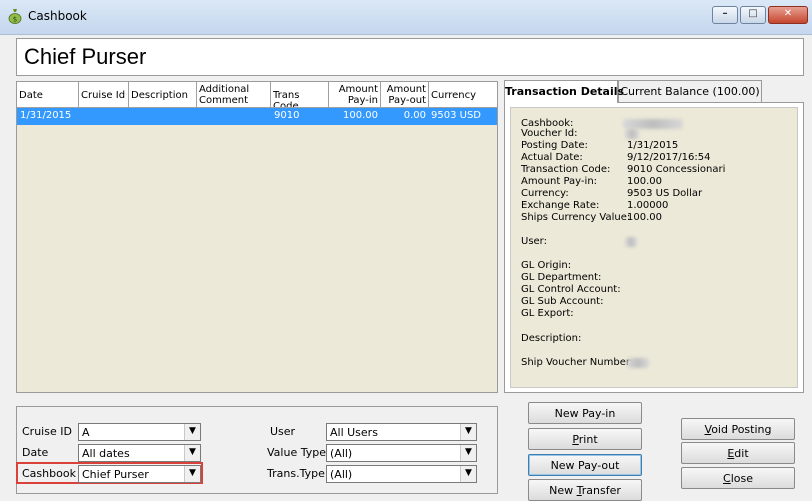 The width and height of the screenshot is (812, 501). I want to click on detail-label-user: User:, so click(534, 241).